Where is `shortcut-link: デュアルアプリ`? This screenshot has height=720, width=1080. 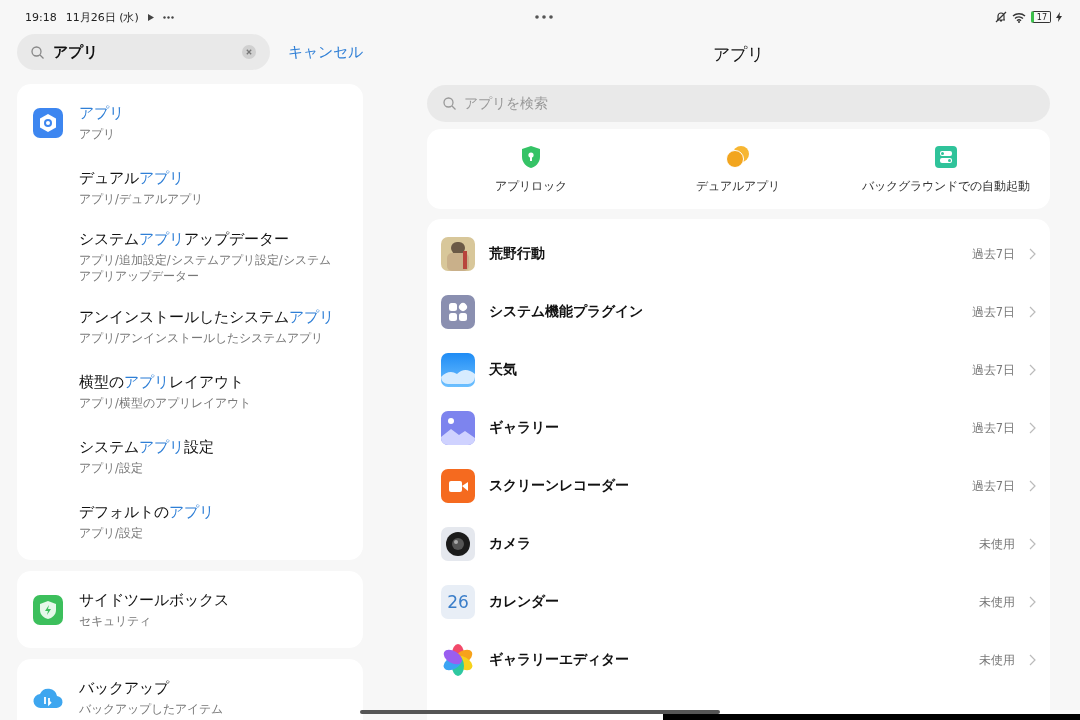
shortcut-link: デュアルアプリ is located at coordinates (738, 186).